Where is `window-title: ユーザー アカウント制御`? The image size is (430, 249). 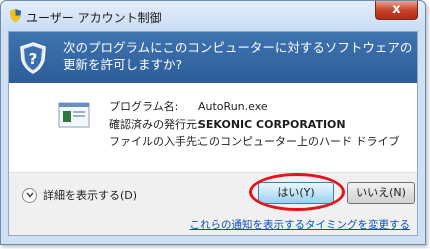
window-title: ユーザー アカウント制御 is located at coordinates (94, 18).